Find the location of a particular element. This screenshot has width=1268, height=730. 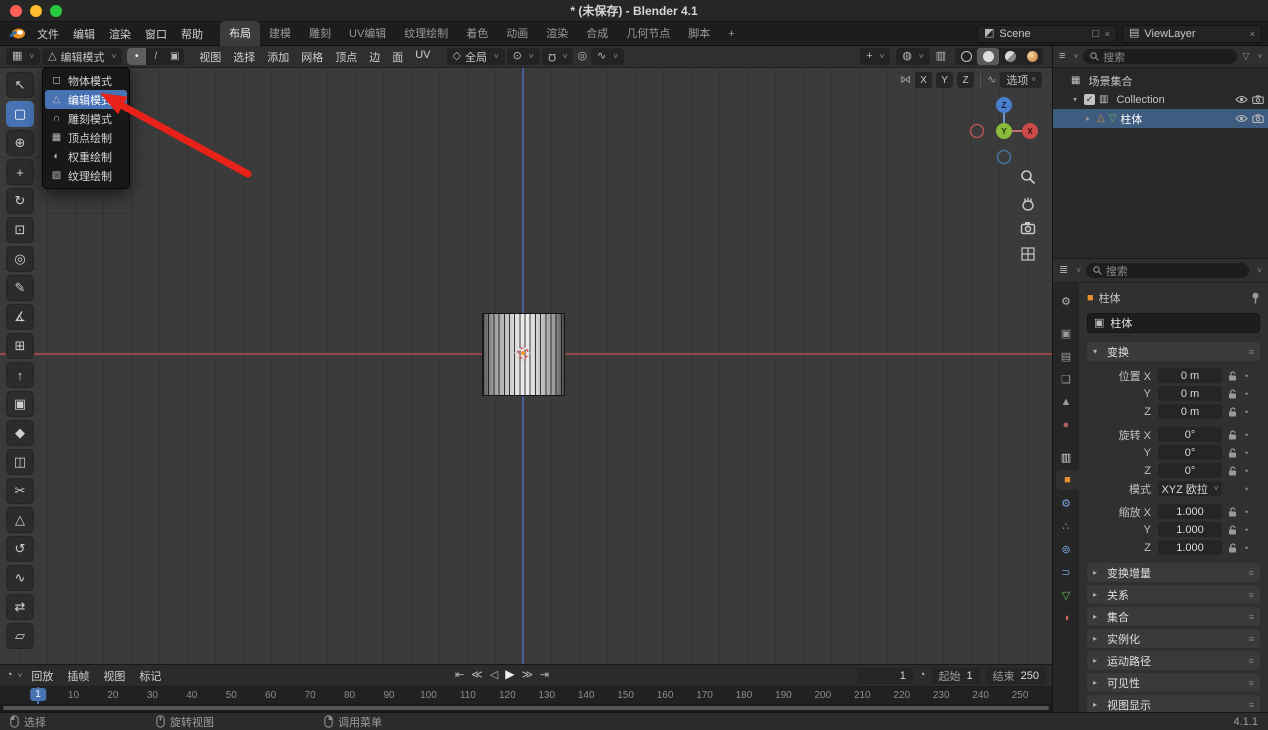

tool-button: ⊡ is located at coordinates (20, 230).